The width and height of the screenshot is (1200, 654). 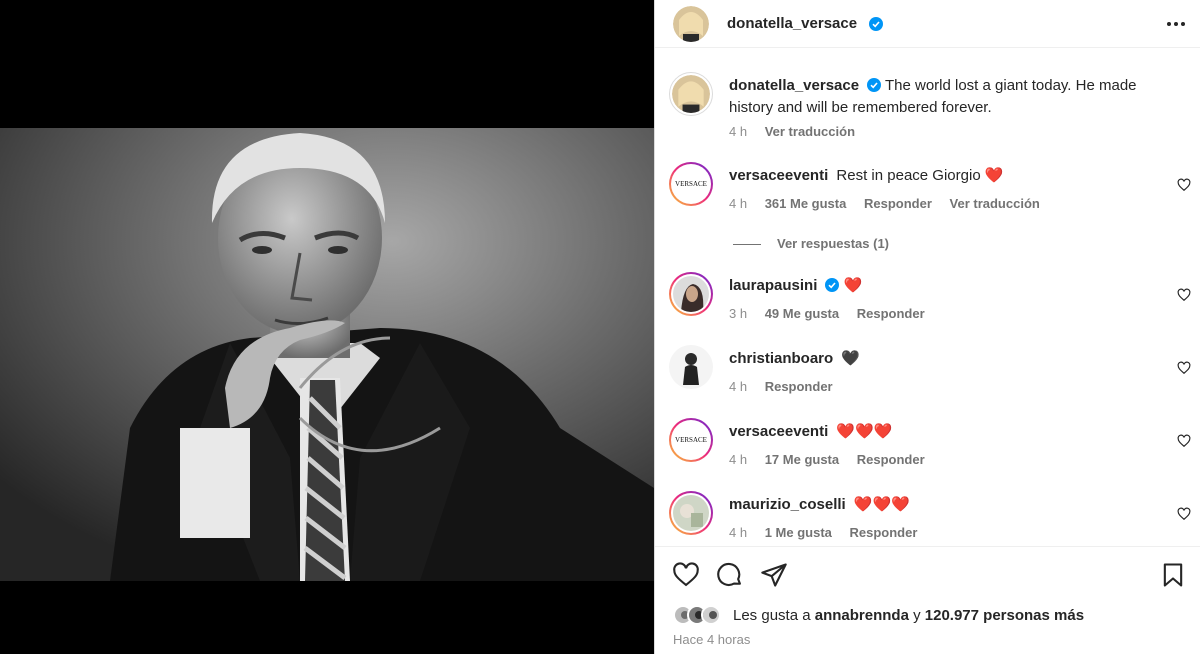 I want to click on comment-time: 3 h, so click(x=738, y=313).